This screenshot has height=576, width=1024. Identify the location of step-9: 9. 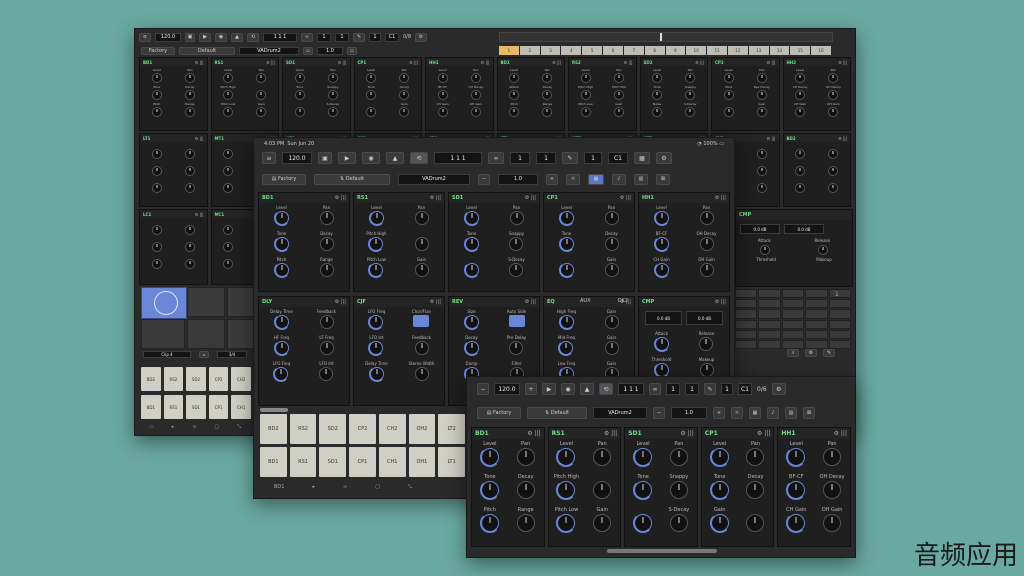
(675, 50).